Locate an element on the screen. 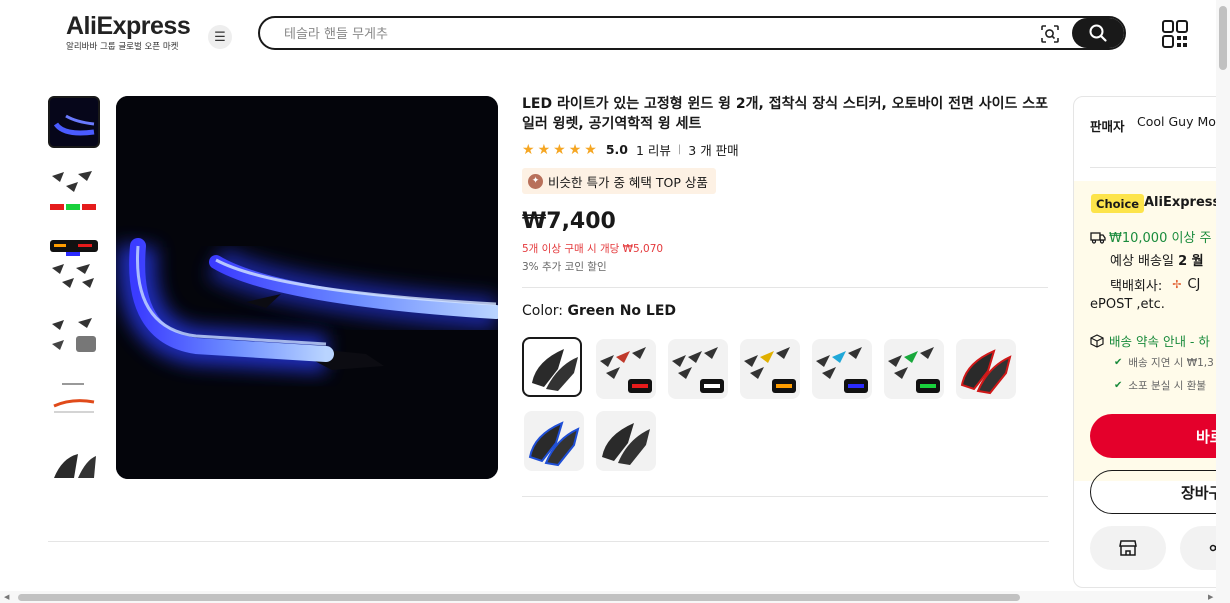 The image size is (1230, 603). hamburger-menu-icon: ☰ is located at coordinates (220, 37).